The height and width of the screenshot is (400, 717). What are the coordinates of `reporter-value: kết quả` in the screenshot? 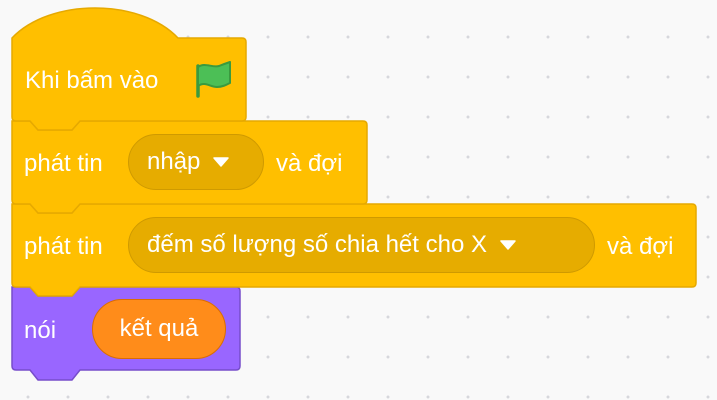 It's located at (159, 328).